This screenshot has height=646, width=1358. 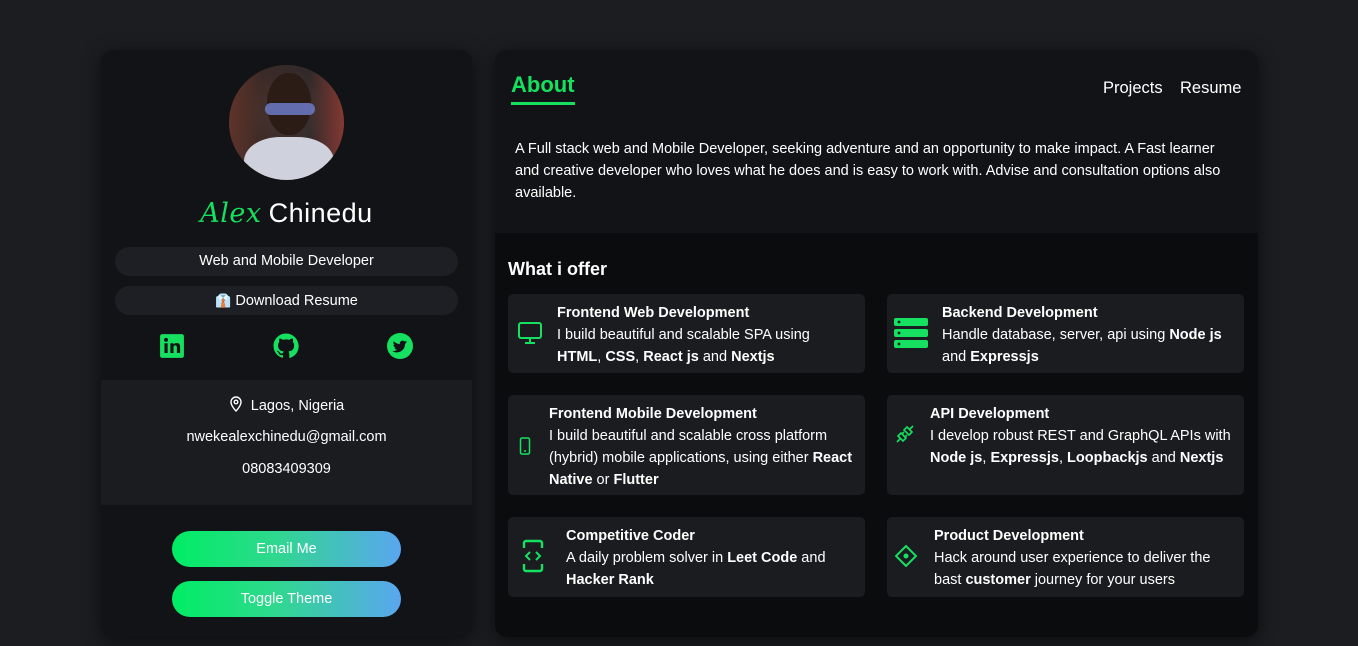 I want to click on email-text: nwekealexchinedu@gmail.com, so click(x=286, y=437).